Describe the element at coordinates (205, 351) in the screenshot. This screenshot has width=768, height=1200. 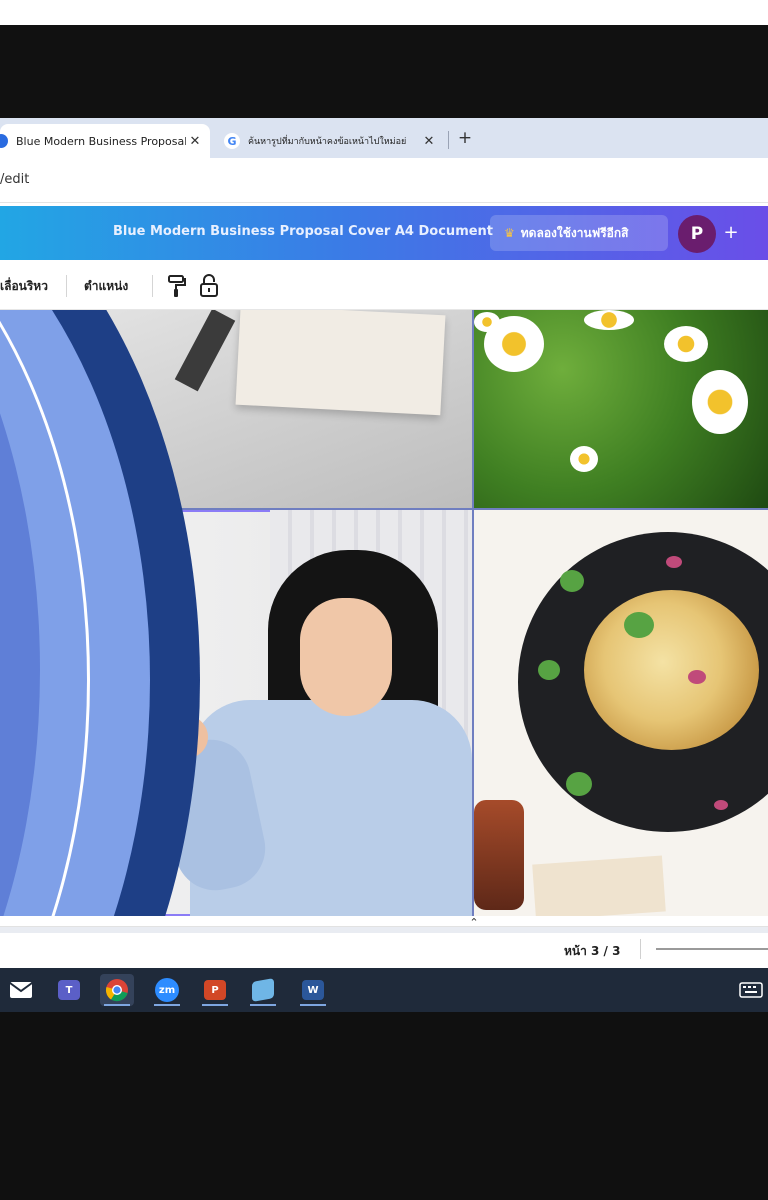
I see `notebook-strap` at that location.